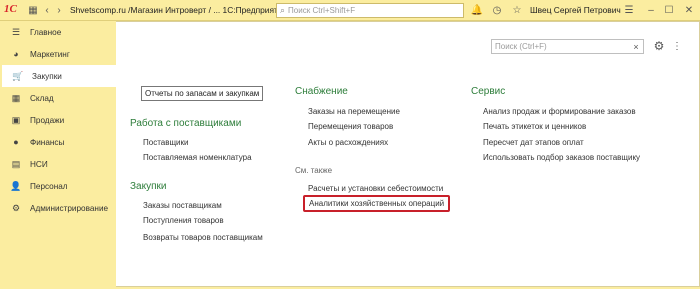  I want to click on link-business-analytics: Аналитики хозяйственных операций, so click(377, 203).